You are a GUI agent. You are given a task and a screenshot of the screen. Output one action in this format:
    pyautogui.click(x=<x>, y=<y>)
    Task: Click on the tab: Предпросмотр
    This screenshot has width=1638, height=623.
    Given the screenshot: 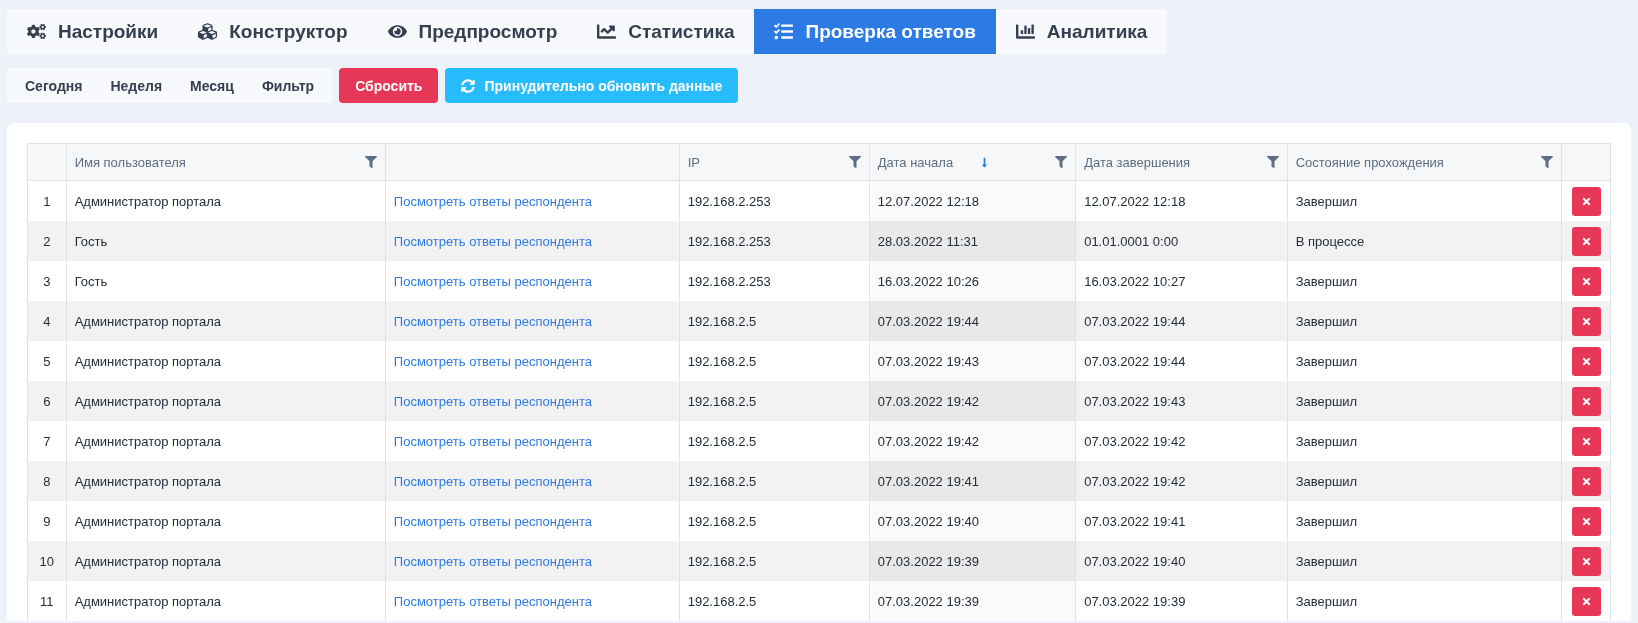 What is the action you would take?
    pyautogui.click(x=472, y=31)
    